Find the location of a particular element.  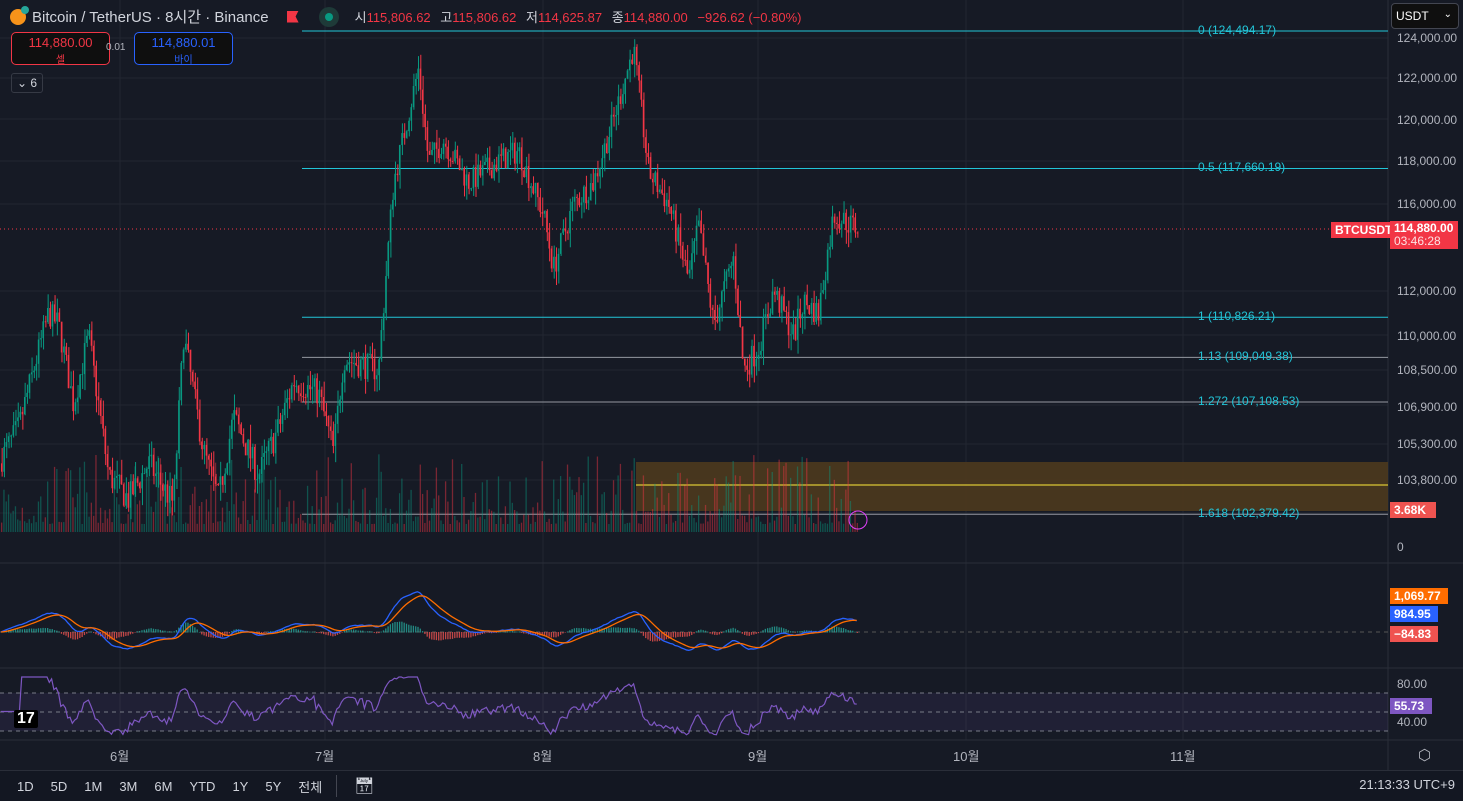

range-1d: 1D is located at coordinates (25, 786).